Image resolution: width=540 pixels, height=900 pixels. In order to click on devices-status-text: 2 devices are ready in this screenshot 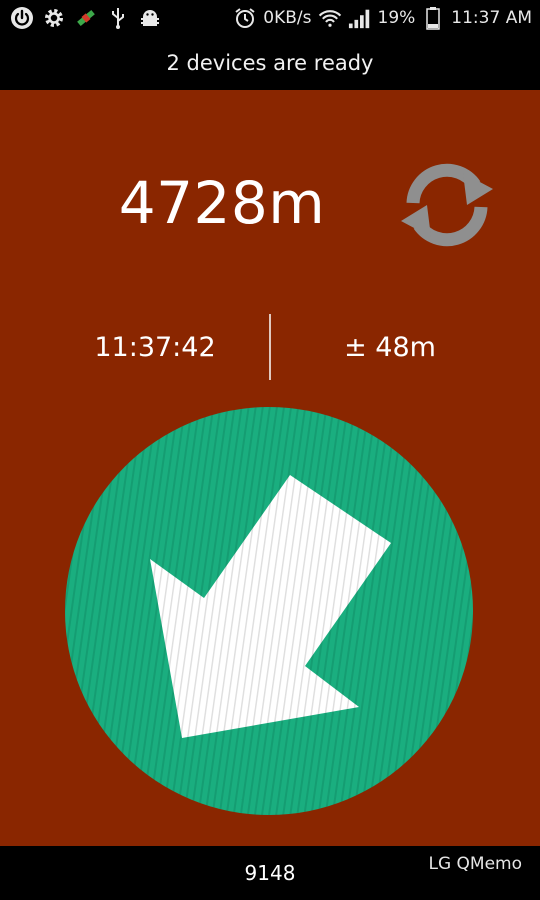, I will do `click(270, 63)`.